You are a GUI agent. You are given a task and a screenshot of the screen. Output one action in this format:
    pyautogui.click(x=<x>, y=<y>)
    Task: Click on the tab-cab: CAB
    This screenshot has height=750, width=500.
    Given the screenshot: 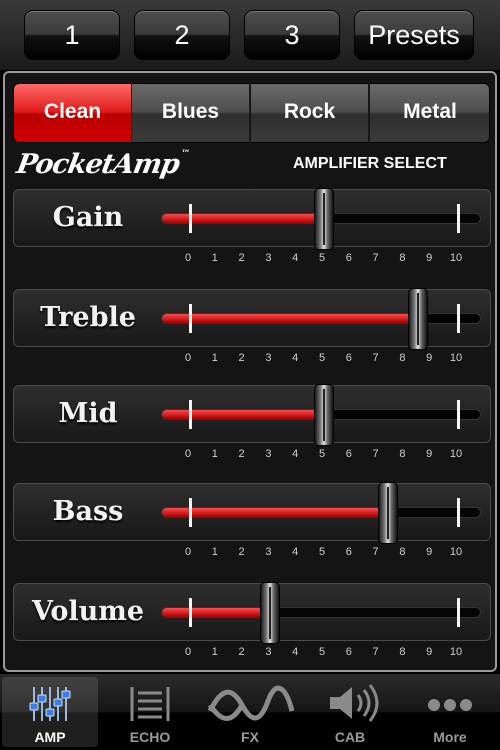 What is the action you would take?
    pyautogui.click(x=350, y=712)
    